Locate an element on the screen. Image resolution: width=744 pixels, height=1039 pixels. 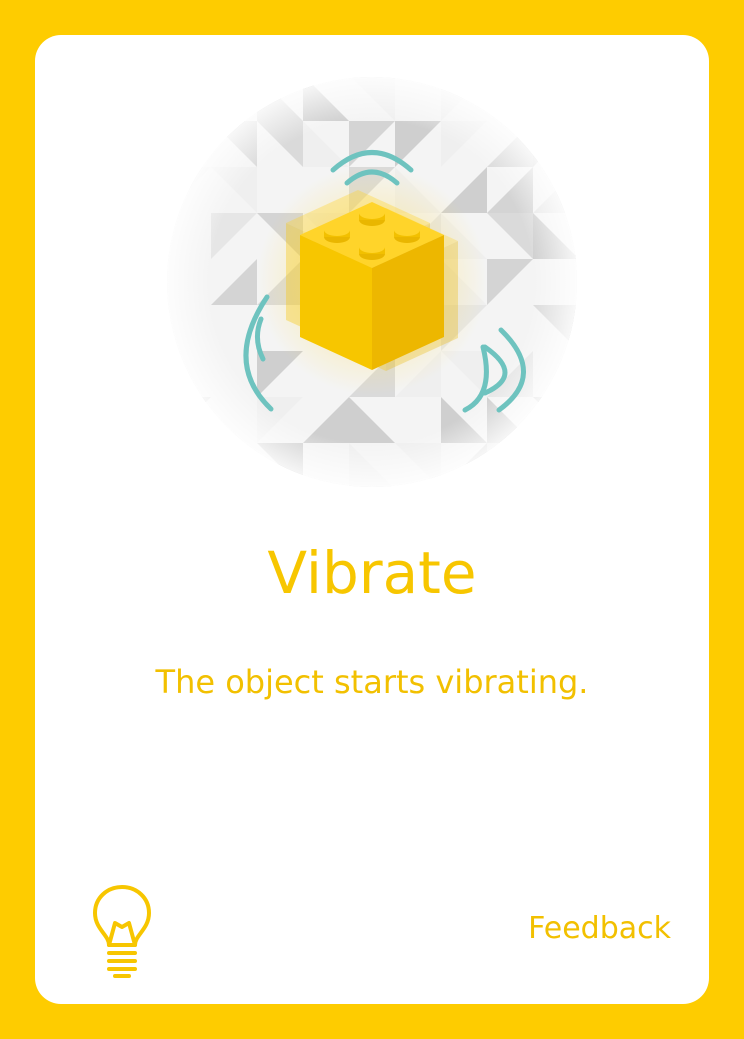
lightbulb-icon is located at coordinates (122, 933).